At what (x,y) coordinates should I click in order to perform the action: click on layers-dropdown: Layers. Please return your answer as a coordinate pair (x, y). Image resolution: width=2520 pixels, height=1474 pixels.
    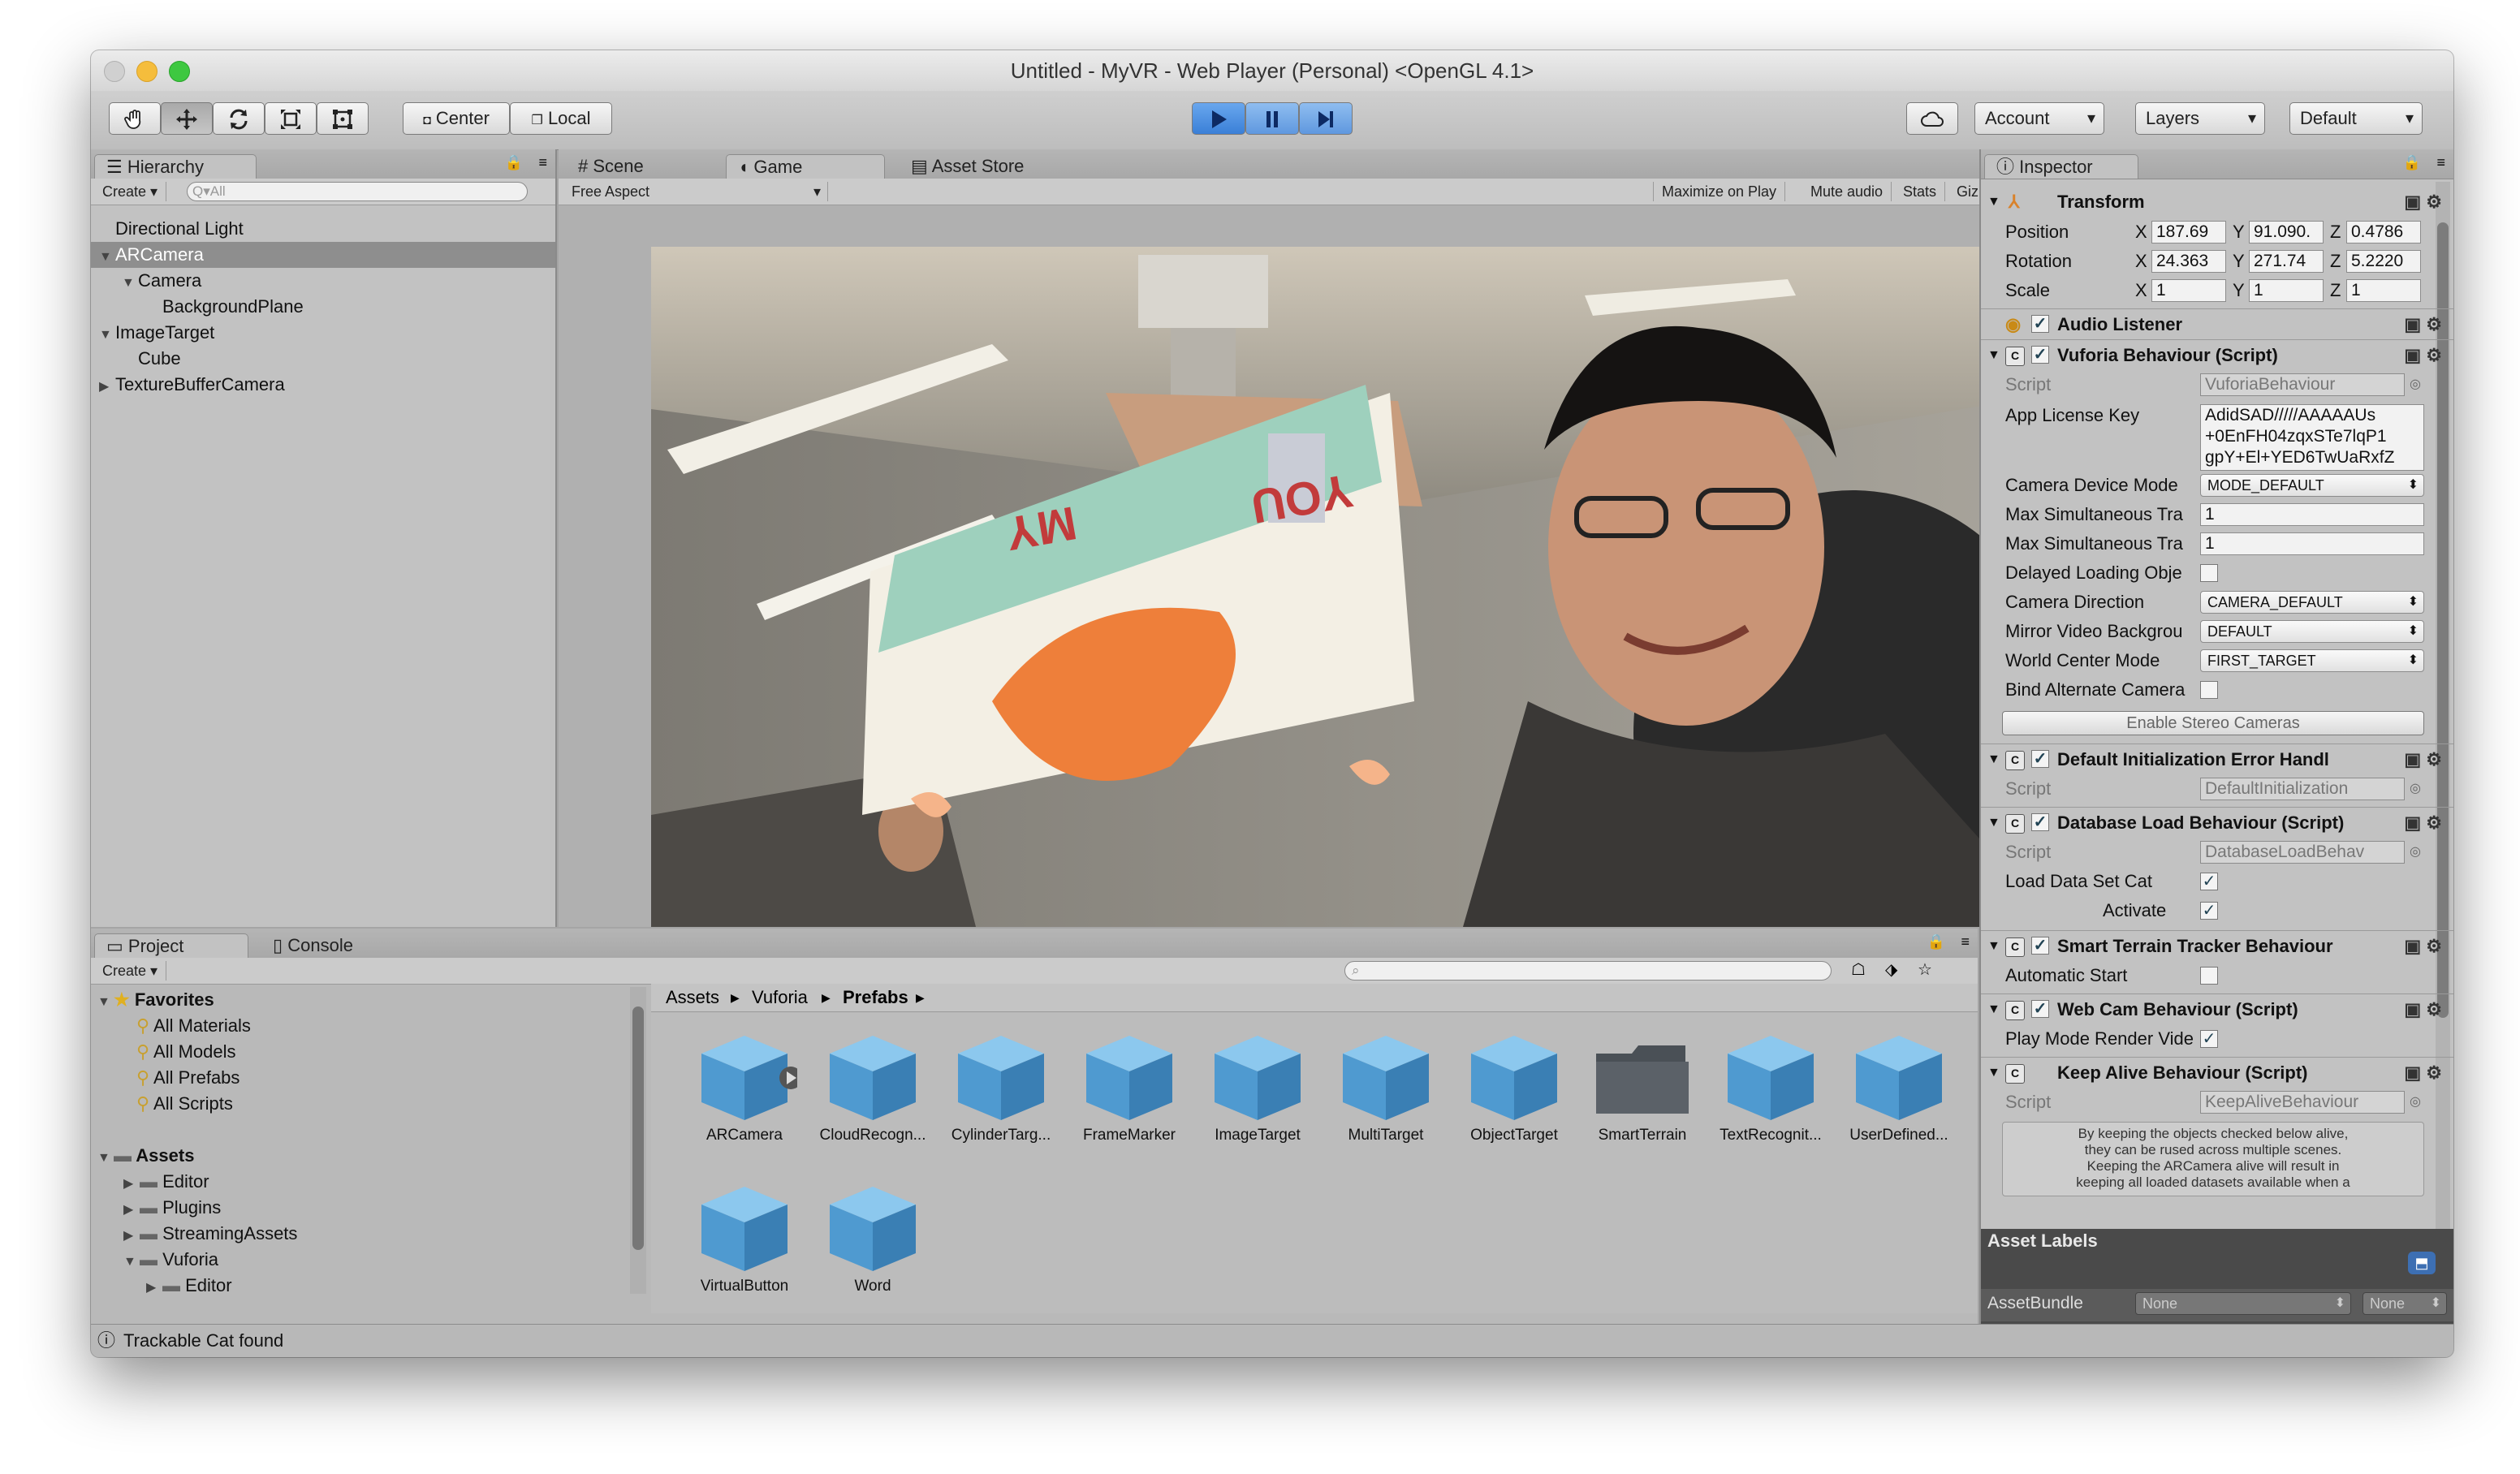
    Looking at the image, I should click on (2200, 118).